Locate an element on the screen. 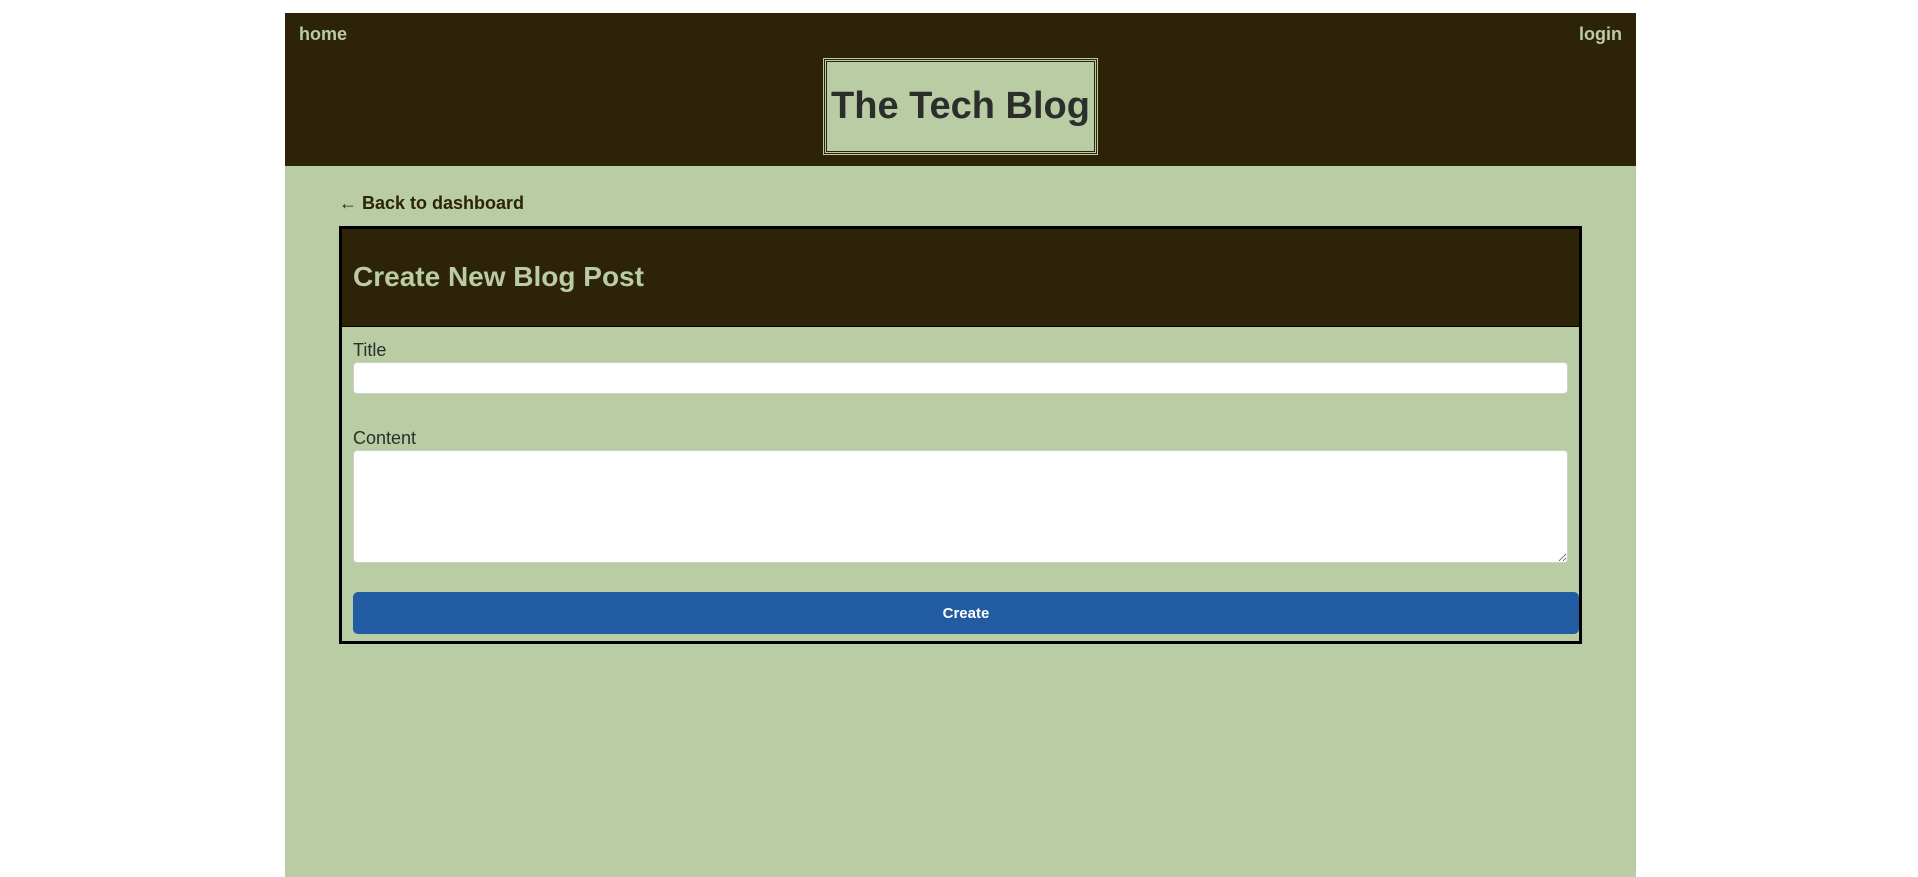 The height and width of the screenshot is (877, 1918). title-input is located at coordinates (960, 378).